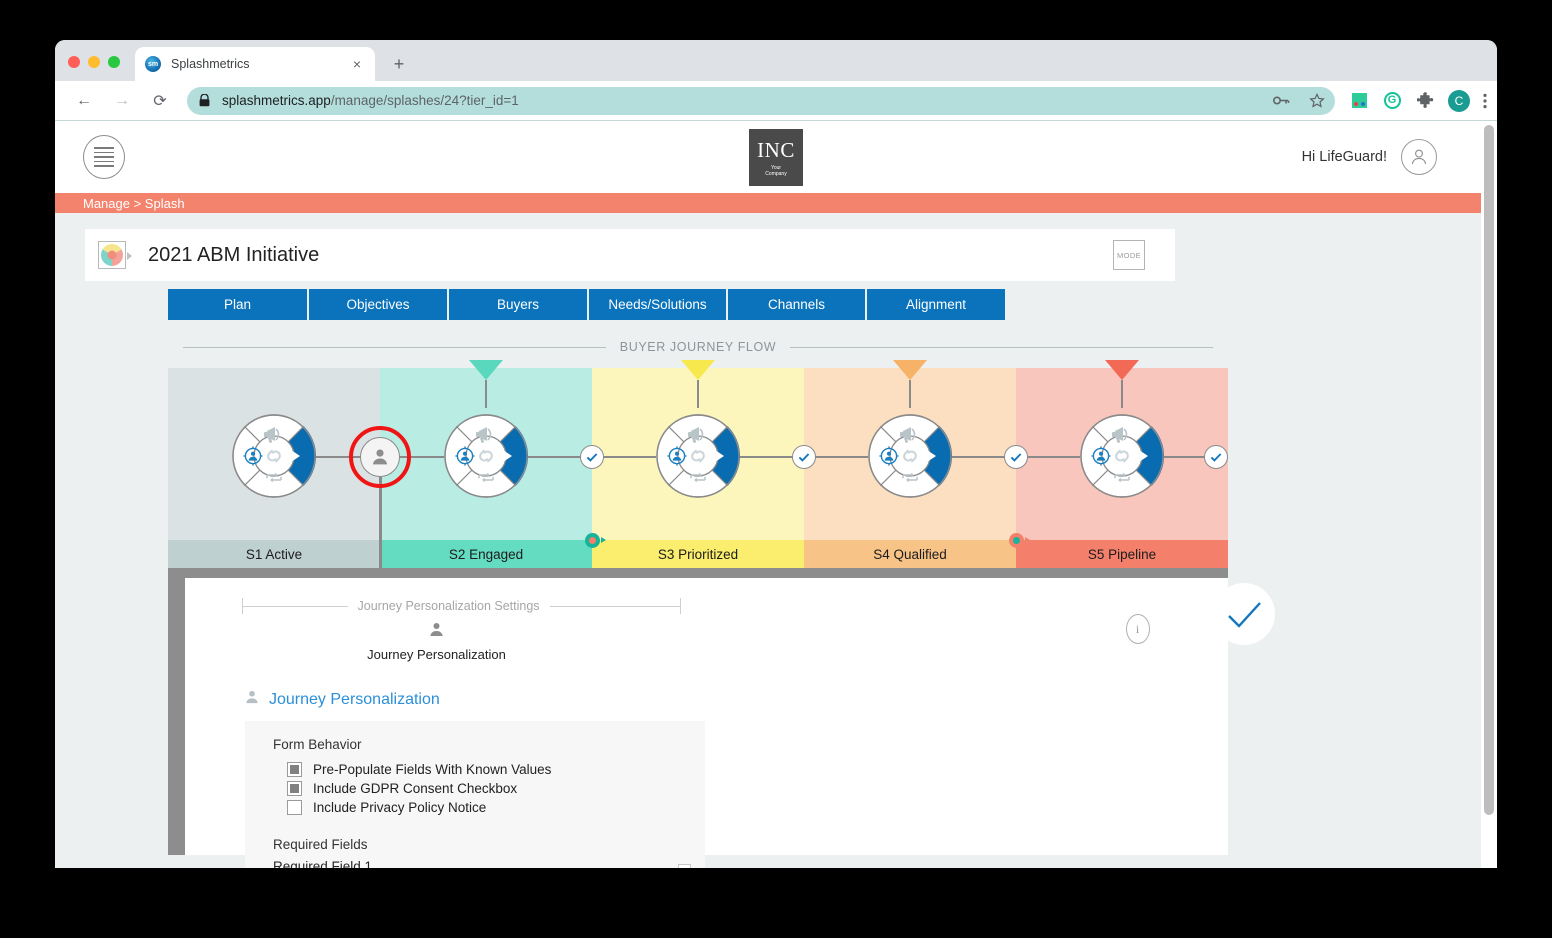  Describe the element at coordinates (1344, 157) in the screenshot. I see `greeting-text: Hi LifeGuard!` at that location.